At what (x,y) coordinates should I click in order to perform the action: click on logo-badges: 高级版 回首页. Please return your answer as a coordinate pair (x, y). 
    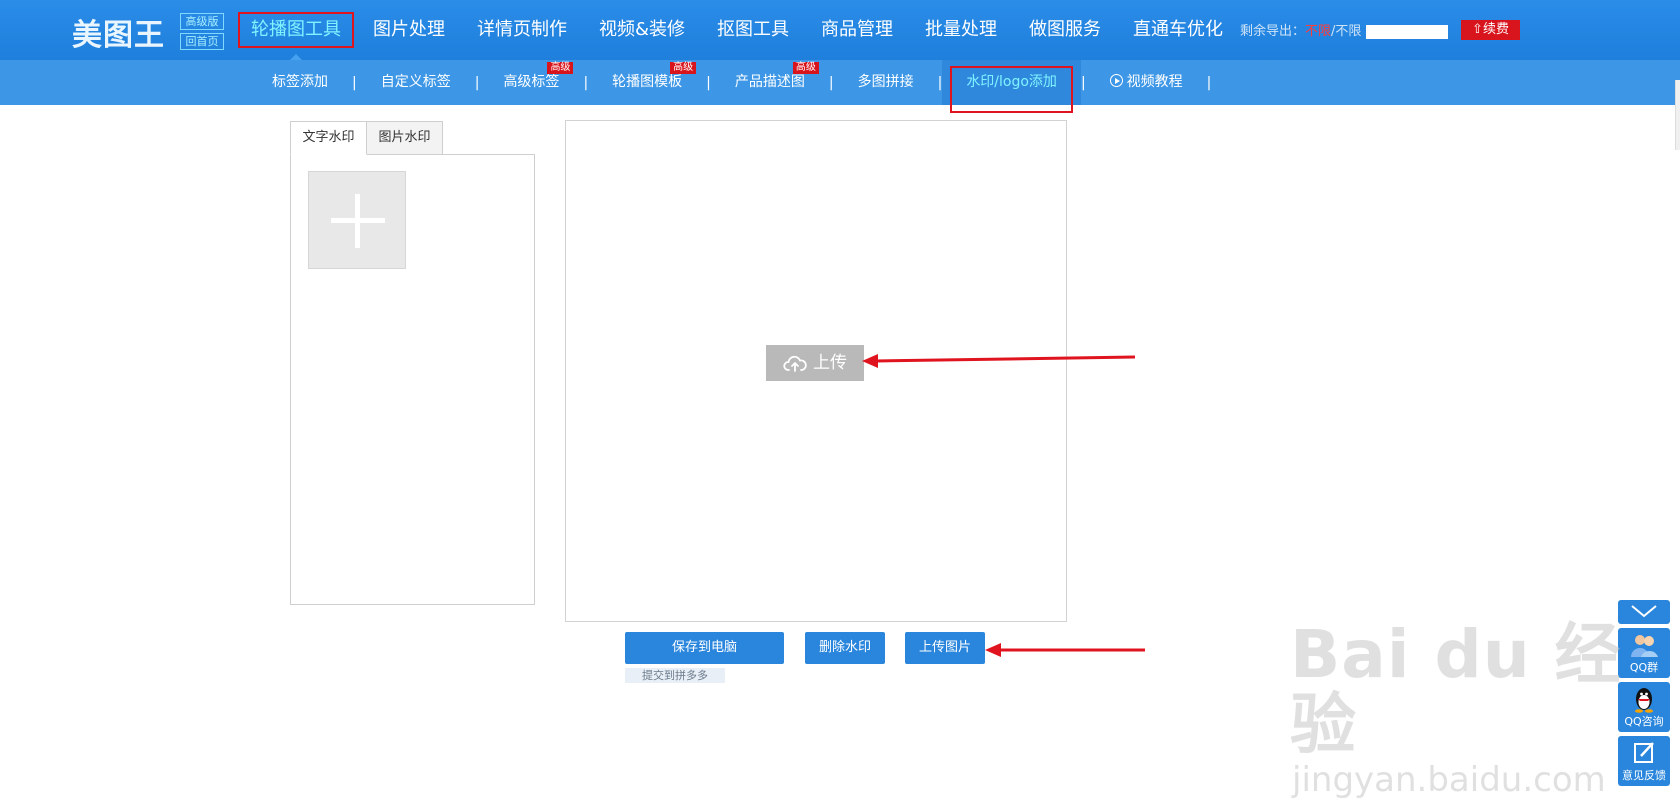
    Looking at the image, I should click on (202, 33).